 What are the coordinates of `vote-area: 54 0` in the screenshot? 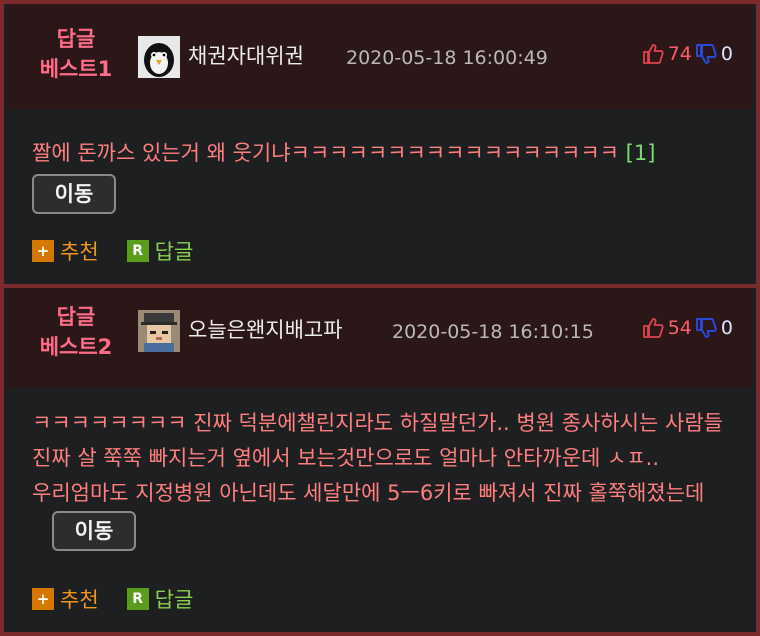 It's located at (687, 328).